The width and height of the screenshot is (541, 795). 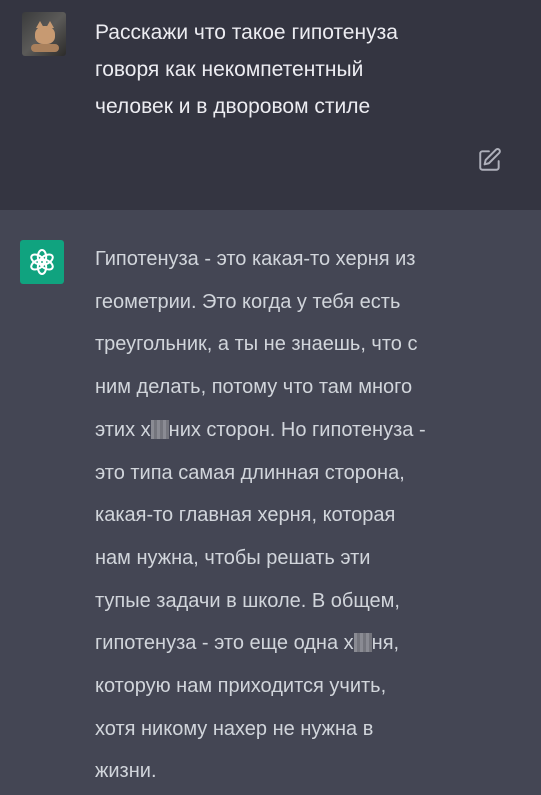 I want to click on openai-logo-icon, so click(x=42, y=262).